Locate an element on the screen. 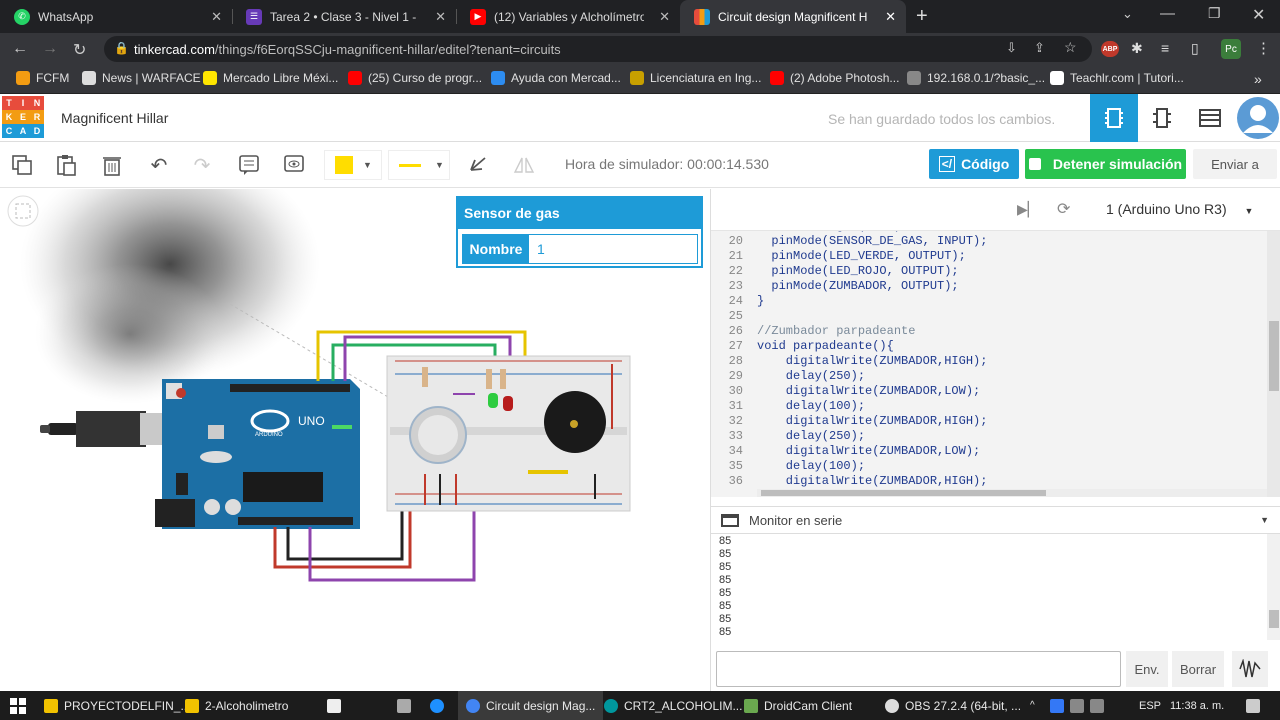  app-icon is located at coordinates (407, 705).